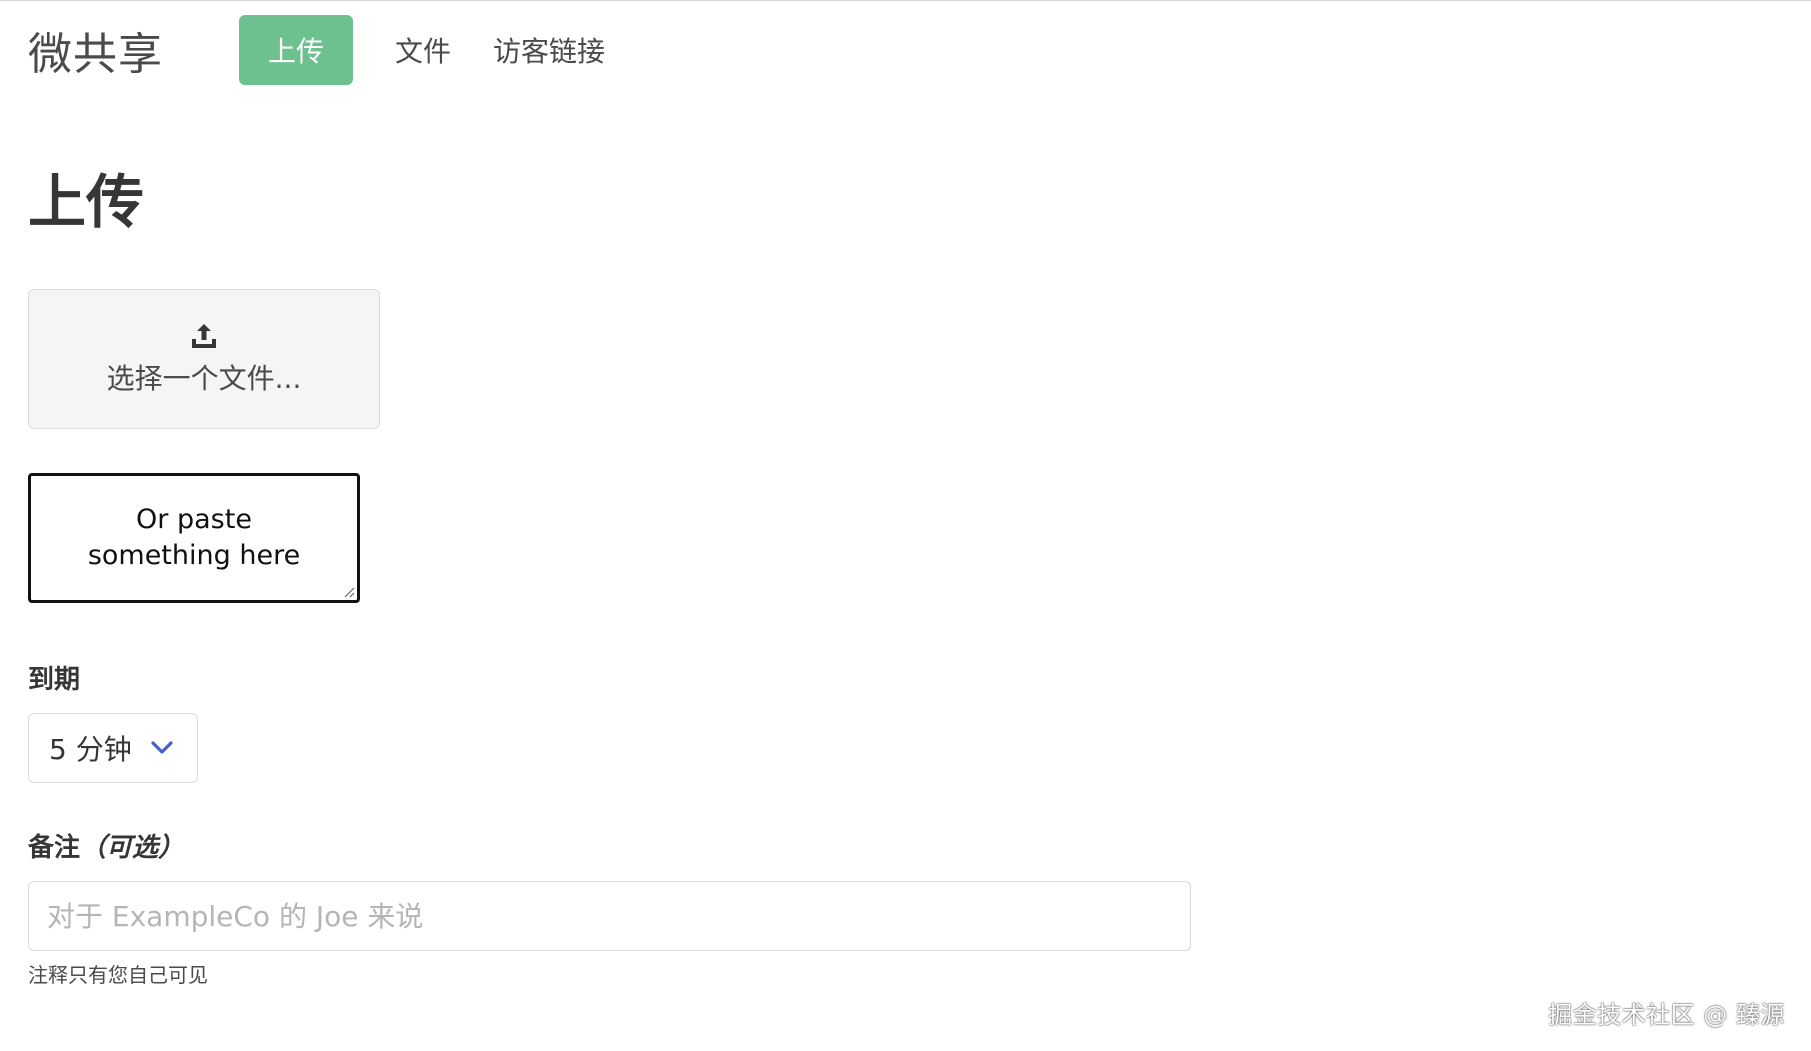 This screenshot has width=1811, height=1051. I want to click on navbar: 微共享 上传 文件 访客链接, so click(337, 50).